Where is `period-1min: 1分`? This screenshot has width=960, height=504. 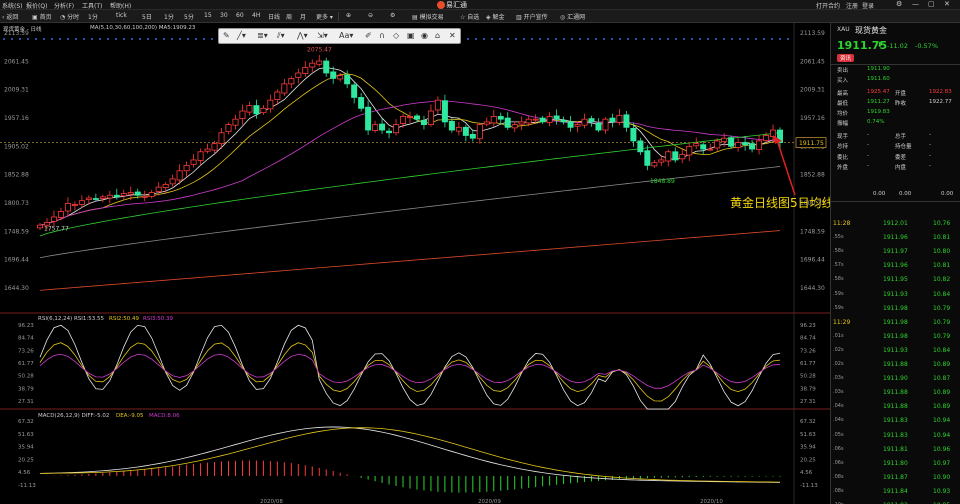 period-1min: 1分 is located at coordinates (169, 16).